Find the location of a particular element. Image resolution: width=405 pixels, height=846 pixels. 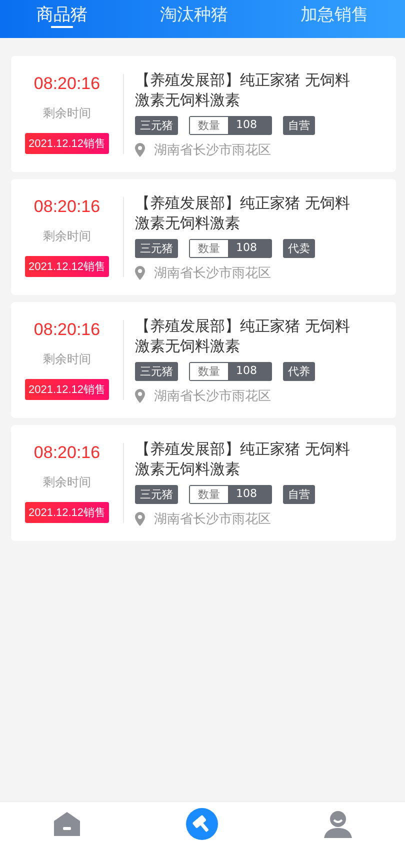

auction-tab is located at coordinates (202, 824).